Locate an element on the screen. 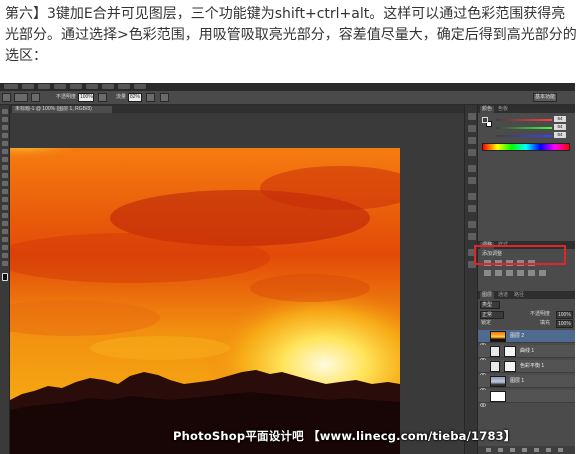 Image resolution: width=582 pixels, height=454 pixels. pen-tool-icon is located at coordinates (5, 223).